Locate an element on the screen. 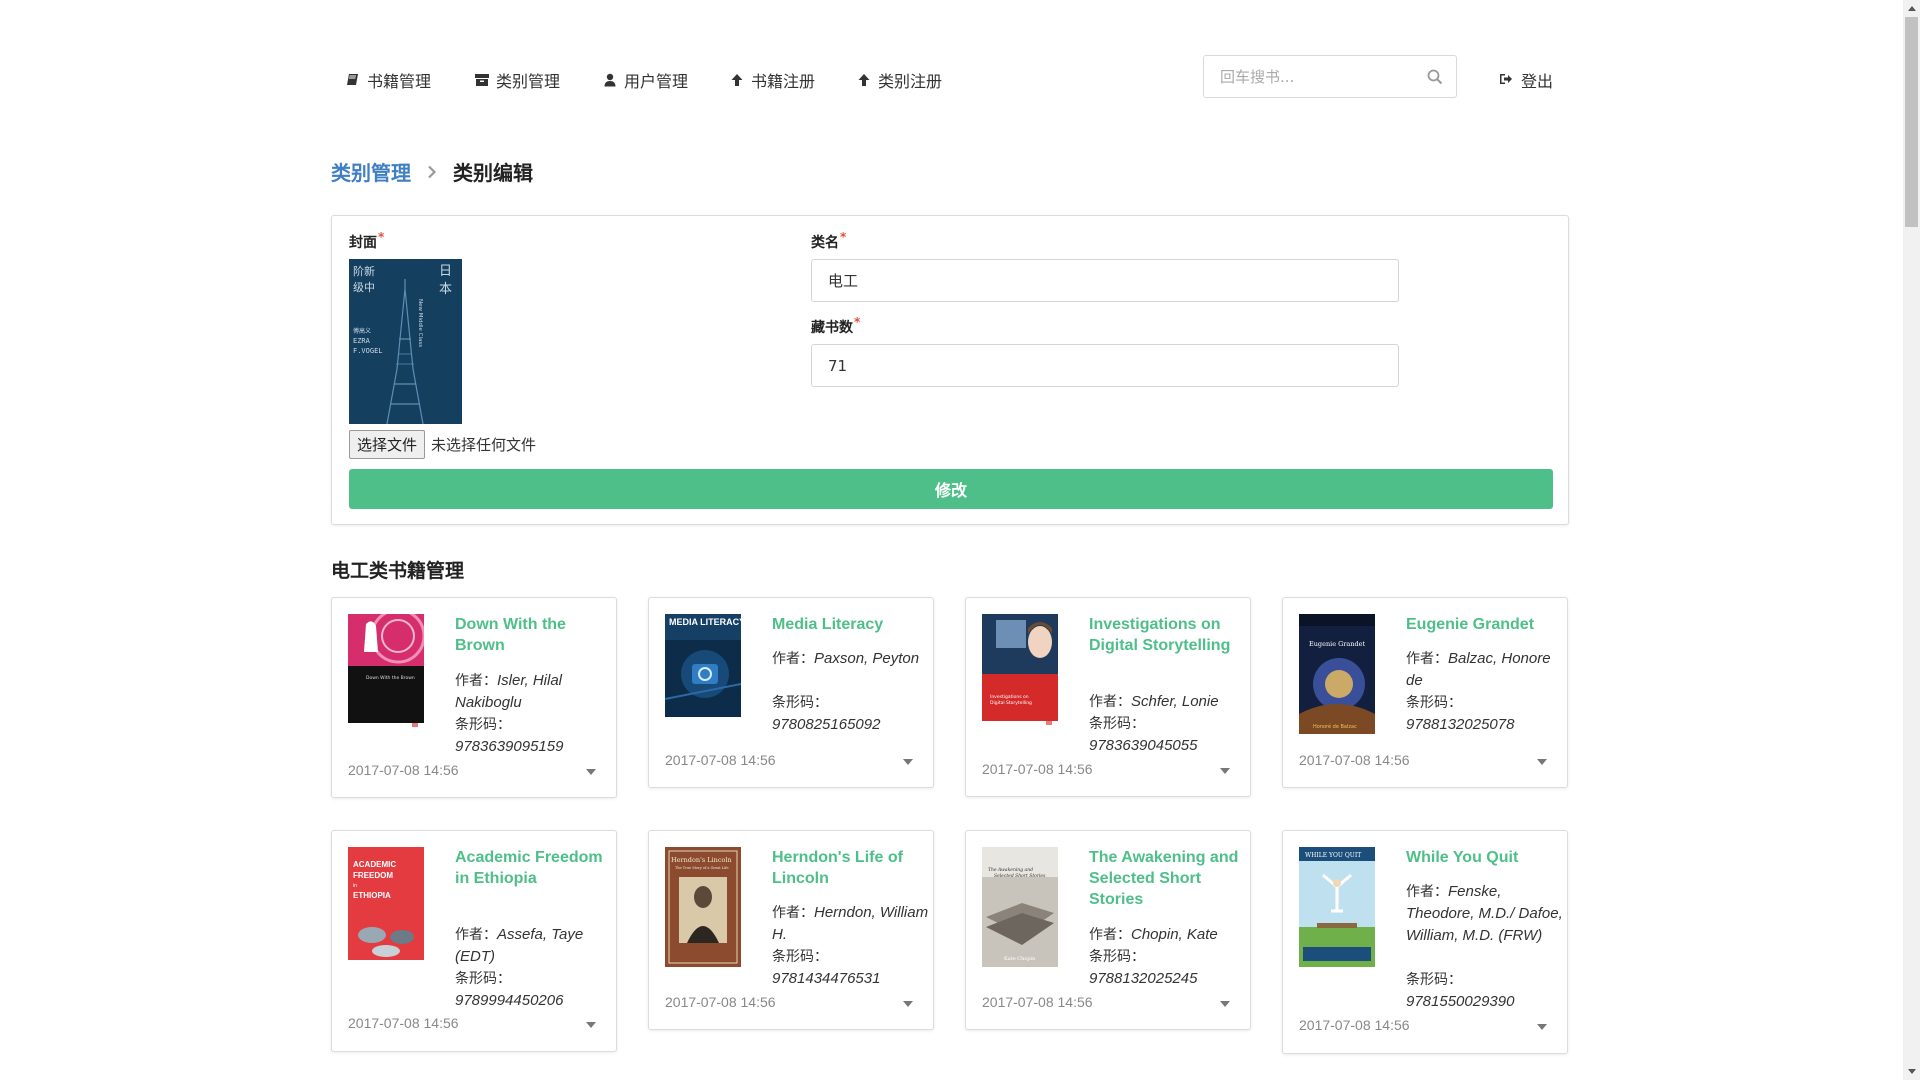 This screenshot has height=1080, width=1920. nav-item-label: 类别注册 is located at coordinates (910, 81).